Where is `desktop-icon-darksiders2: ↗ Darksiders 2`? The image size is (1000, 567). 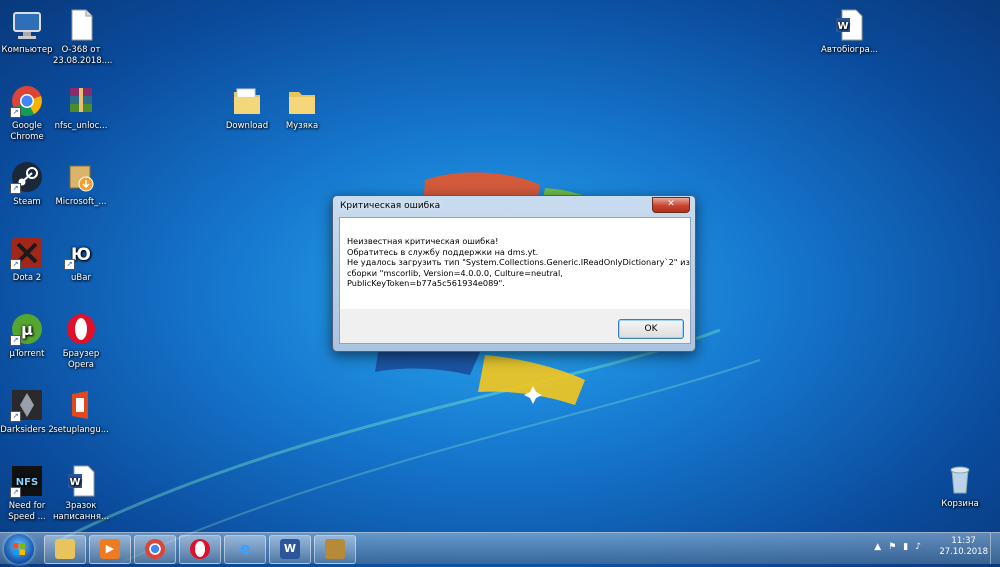
desktop-icon-darksiders2: ↗ Darksiders 2 is located at coordinates (27, 412).